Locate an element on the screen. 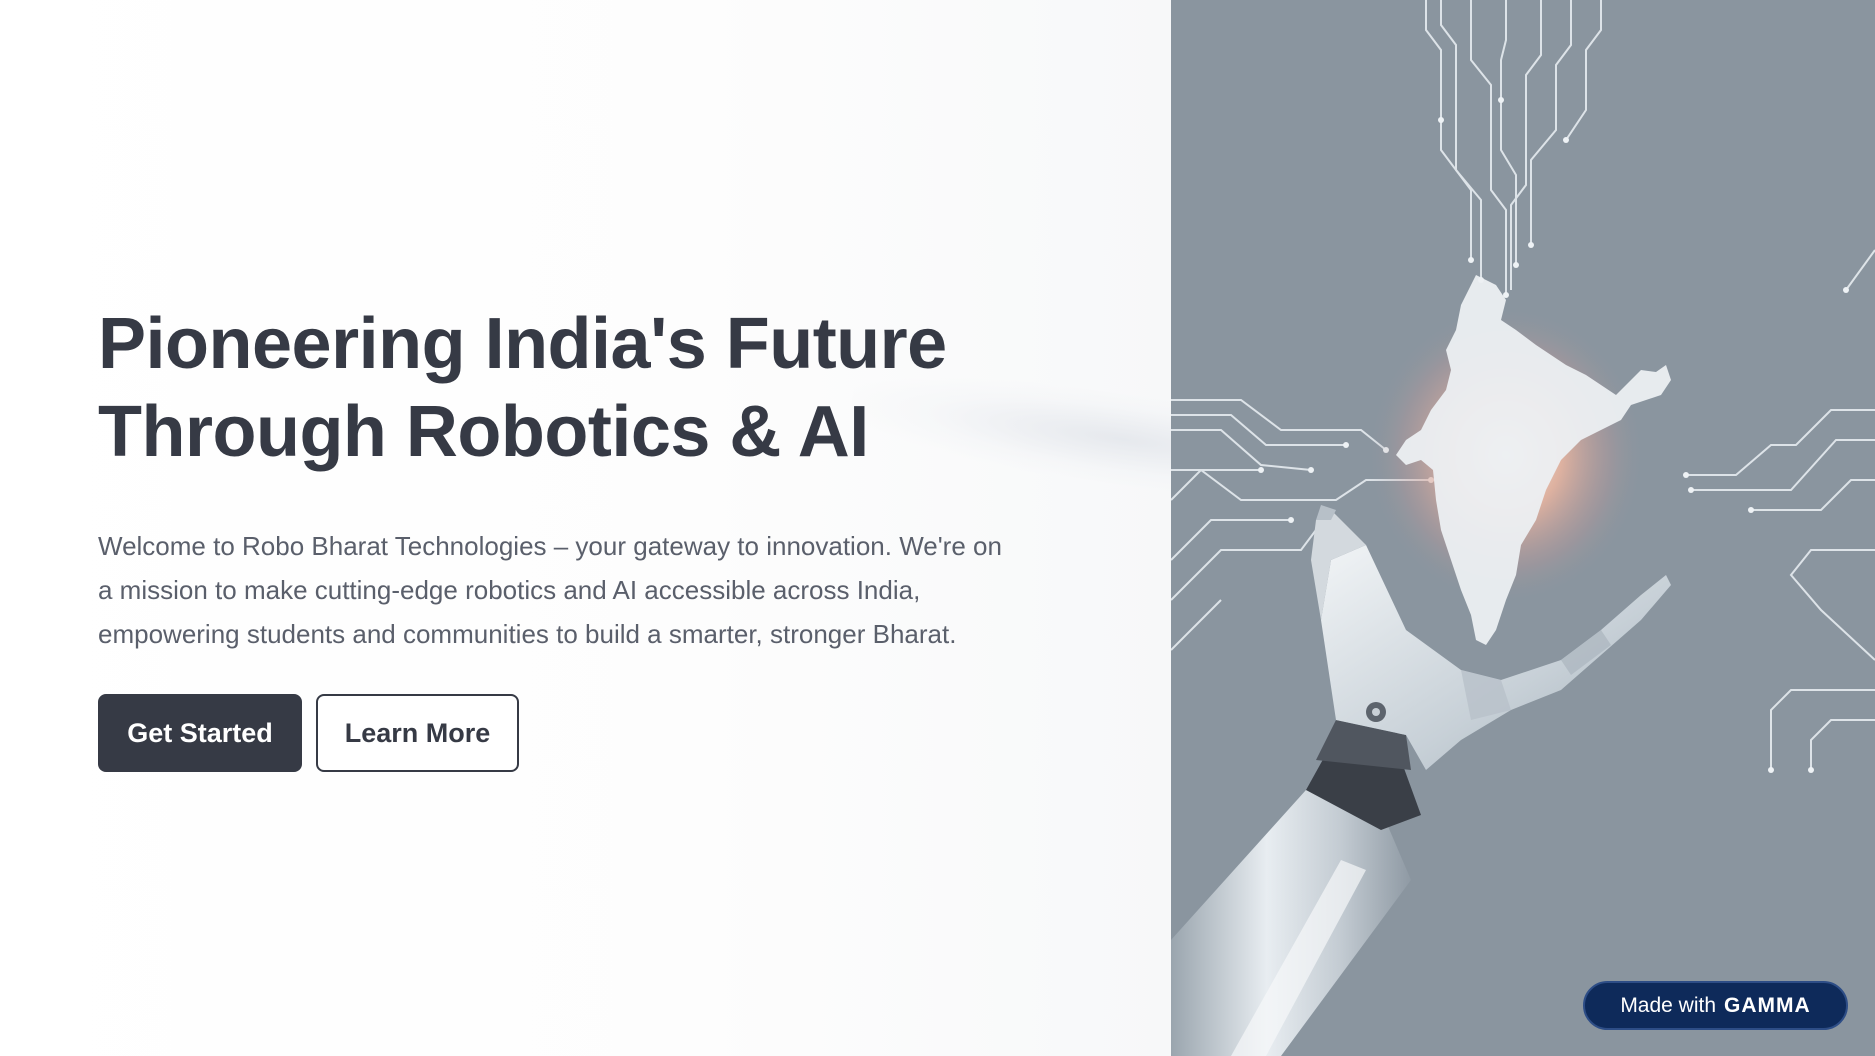  hero-actions: Get Started Learn More is located at coordinates (598, 733).